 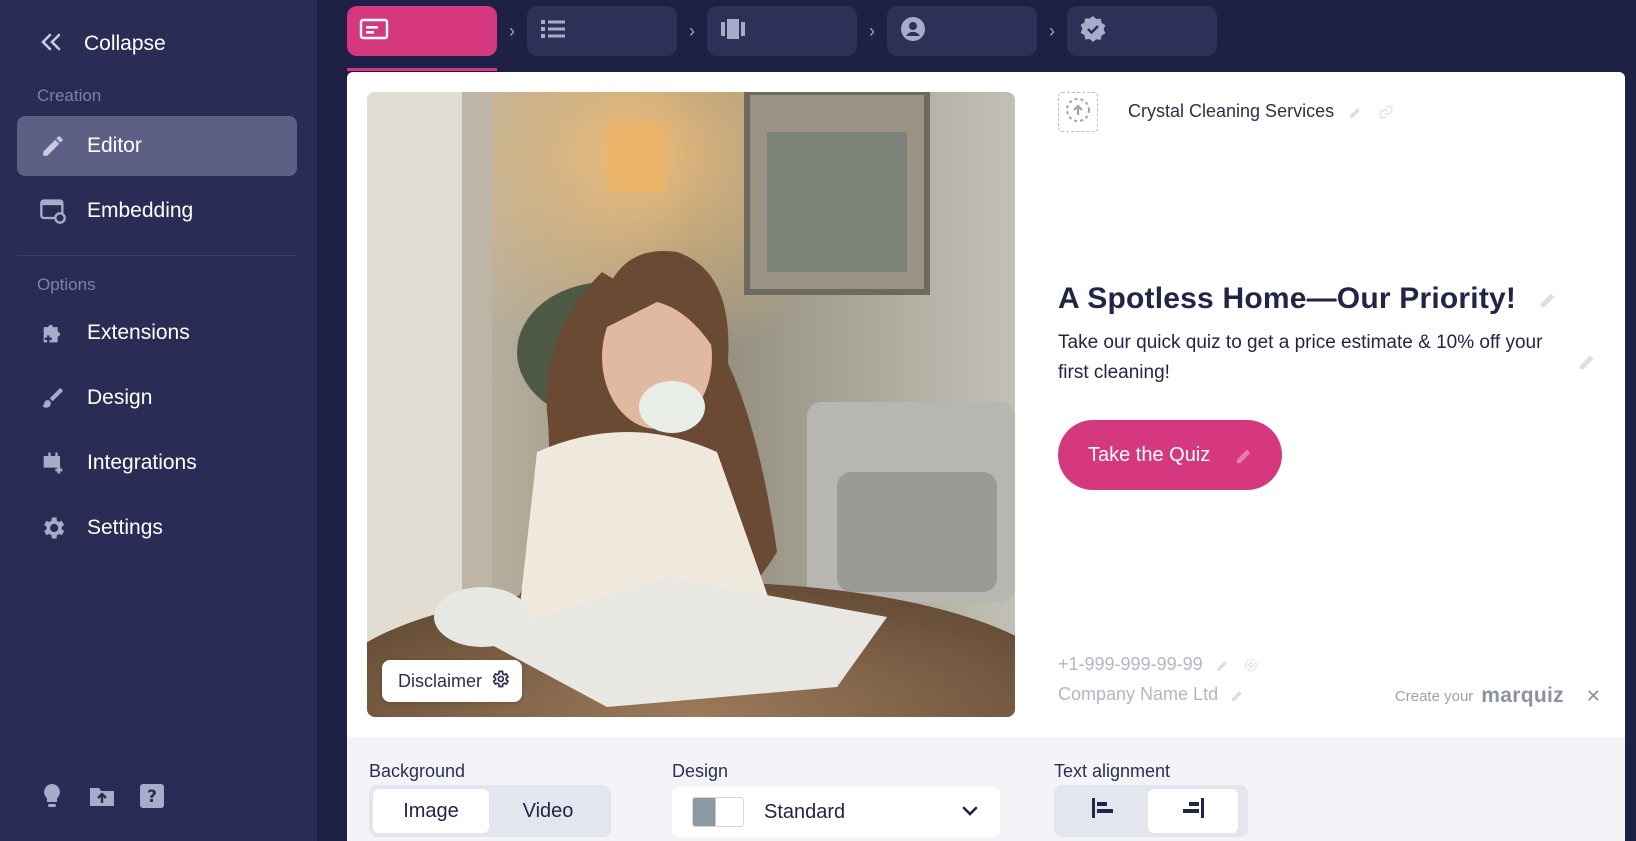 I want to click on align-left-icon, so click(x=1103, y=811).